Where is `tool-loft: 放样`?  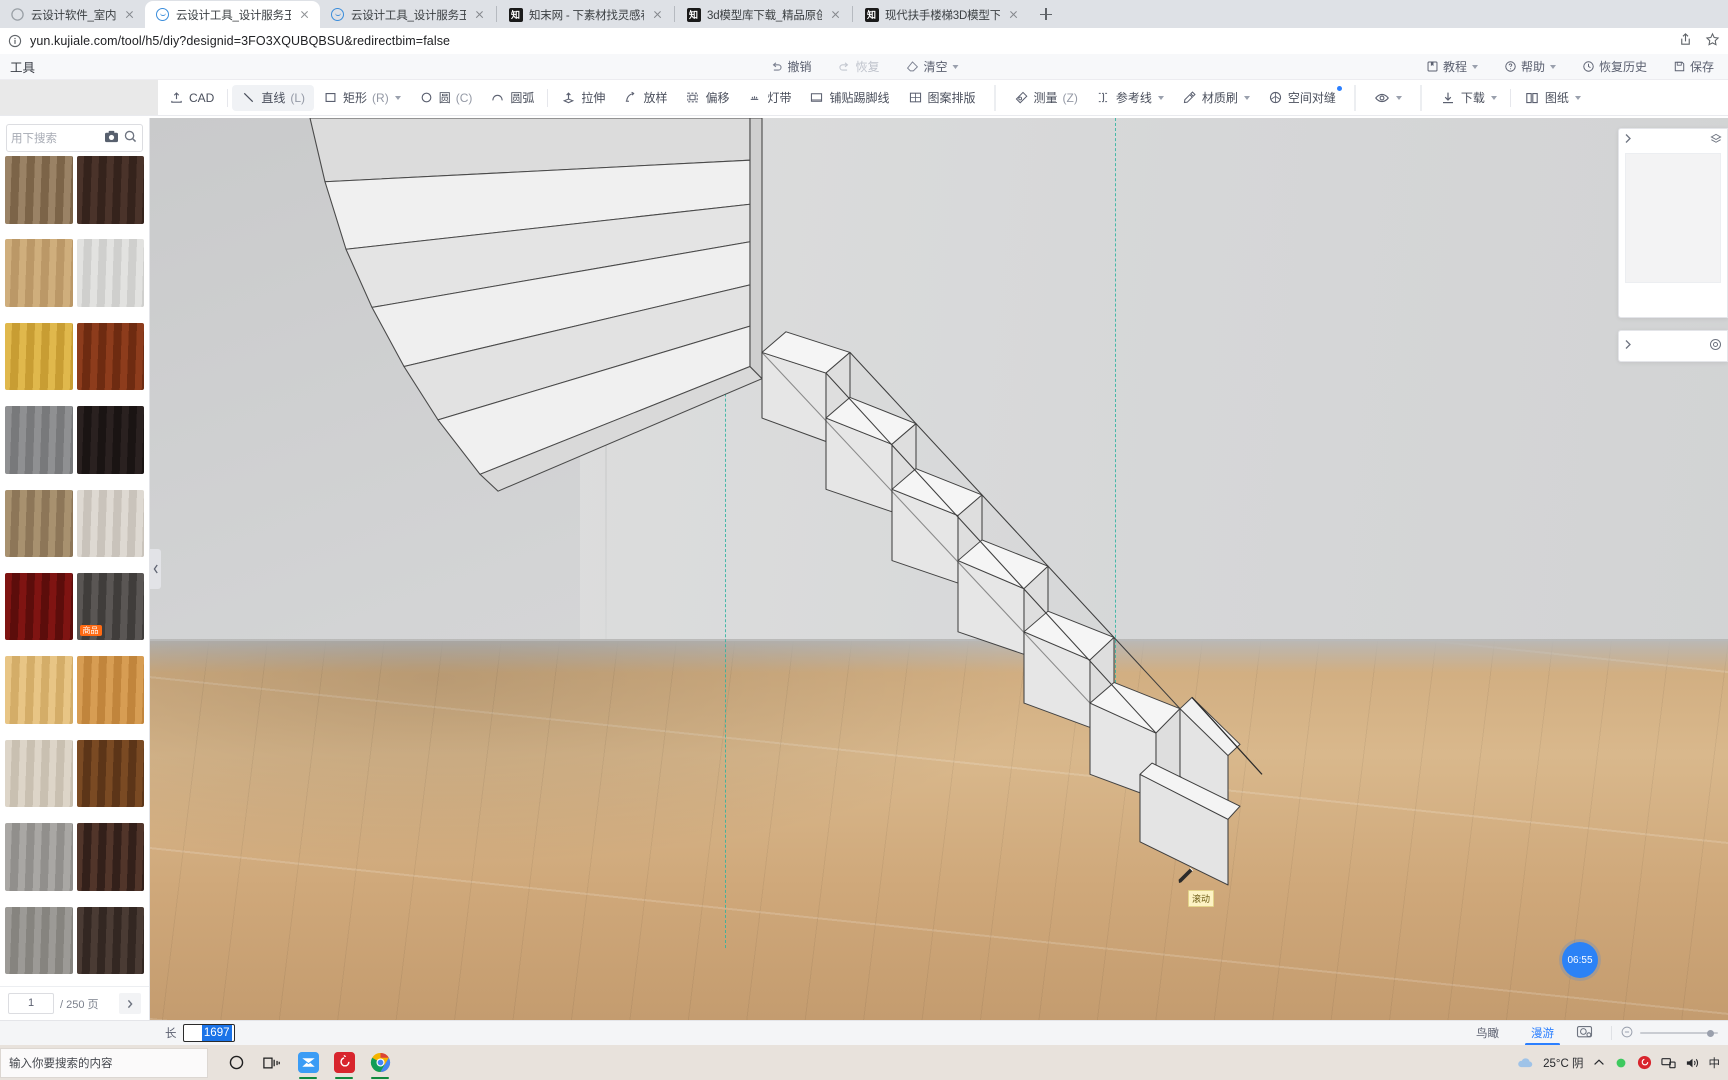
tool-loft: 放样 is located at coordinates (645, 98).